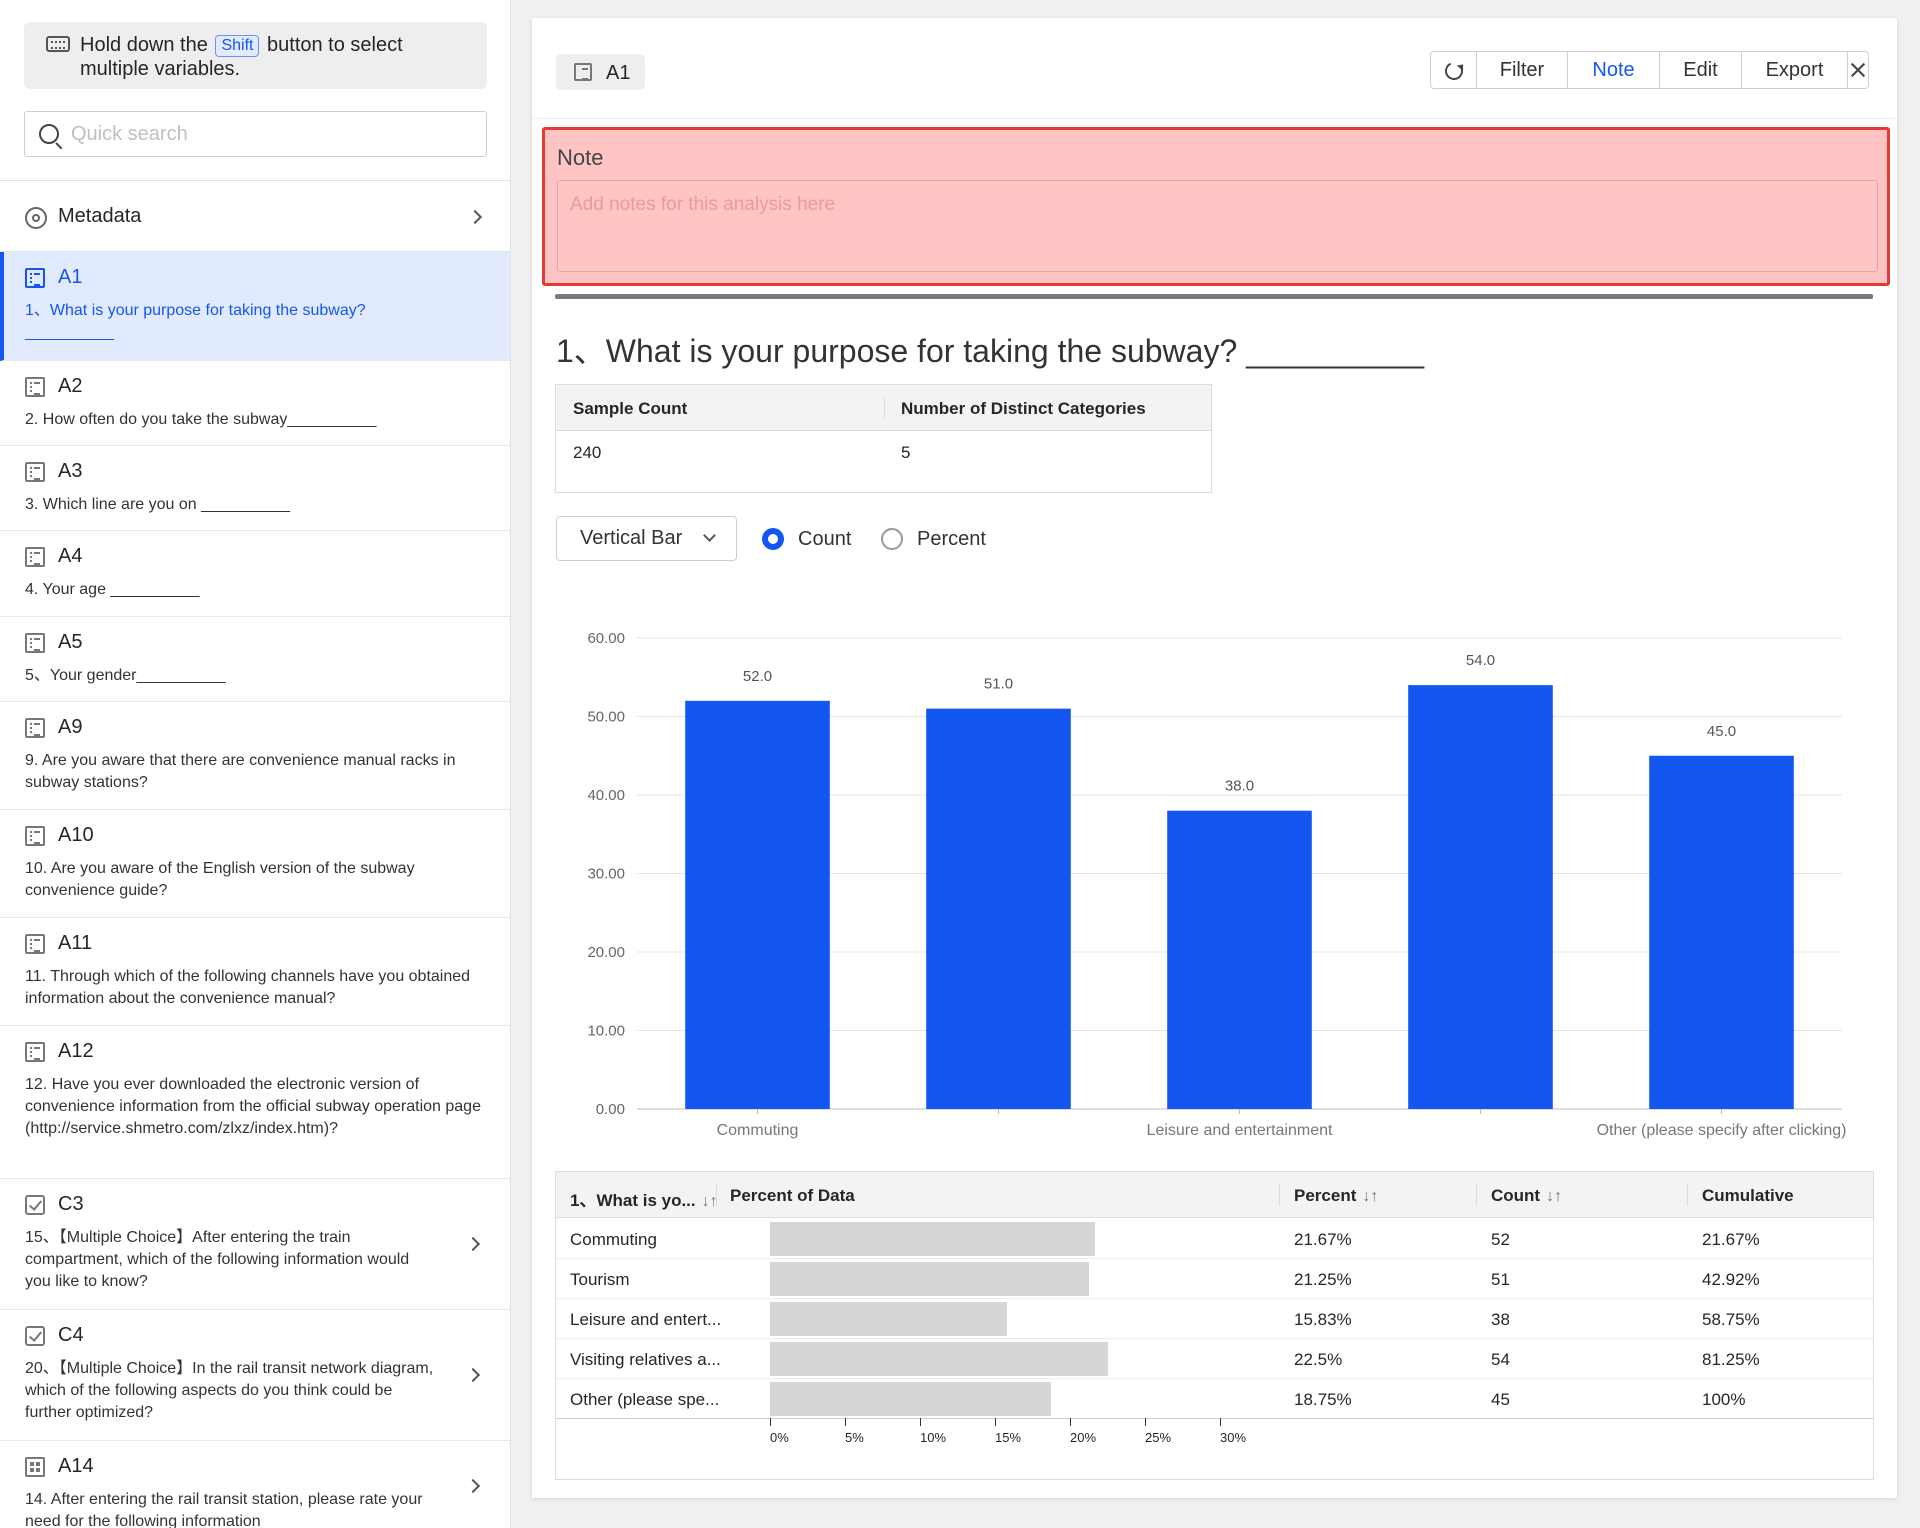  What do you see at coordinates (271, 134) in the screenshot?
I see `search-input` at bounding box center [271, 134].